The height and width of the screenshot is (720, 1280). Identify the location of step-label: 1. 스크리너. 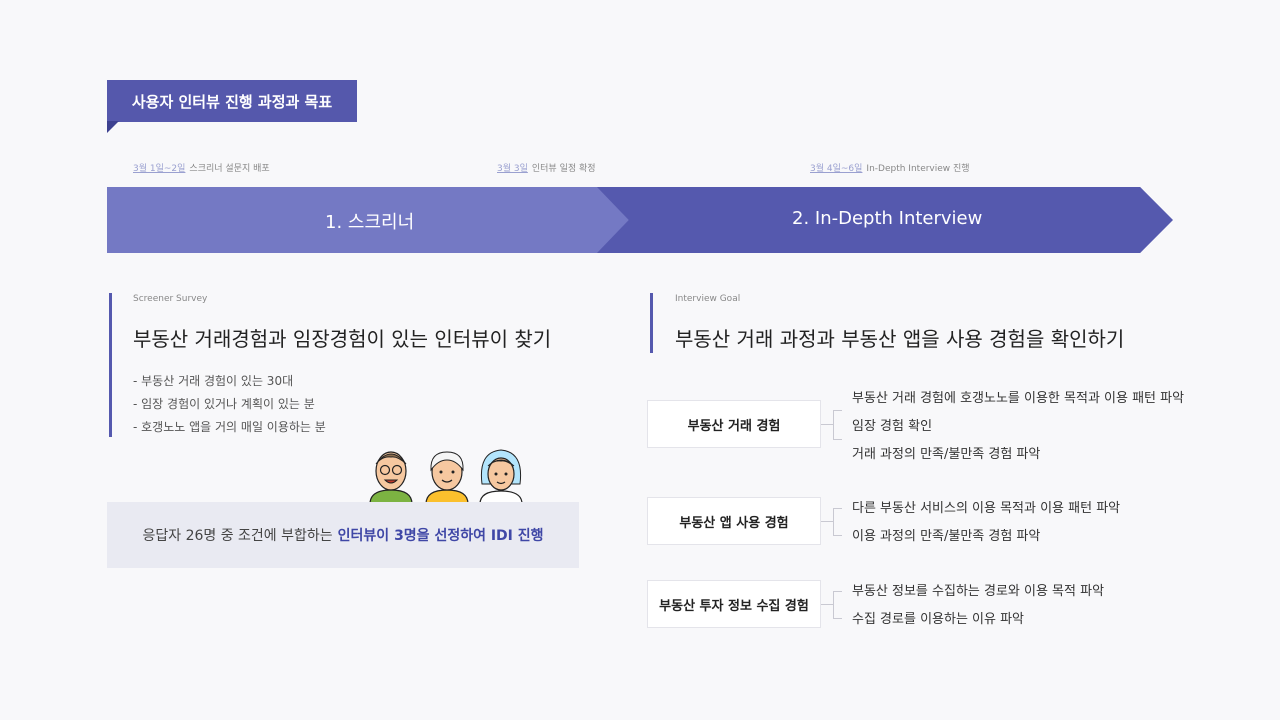
(370, 222).